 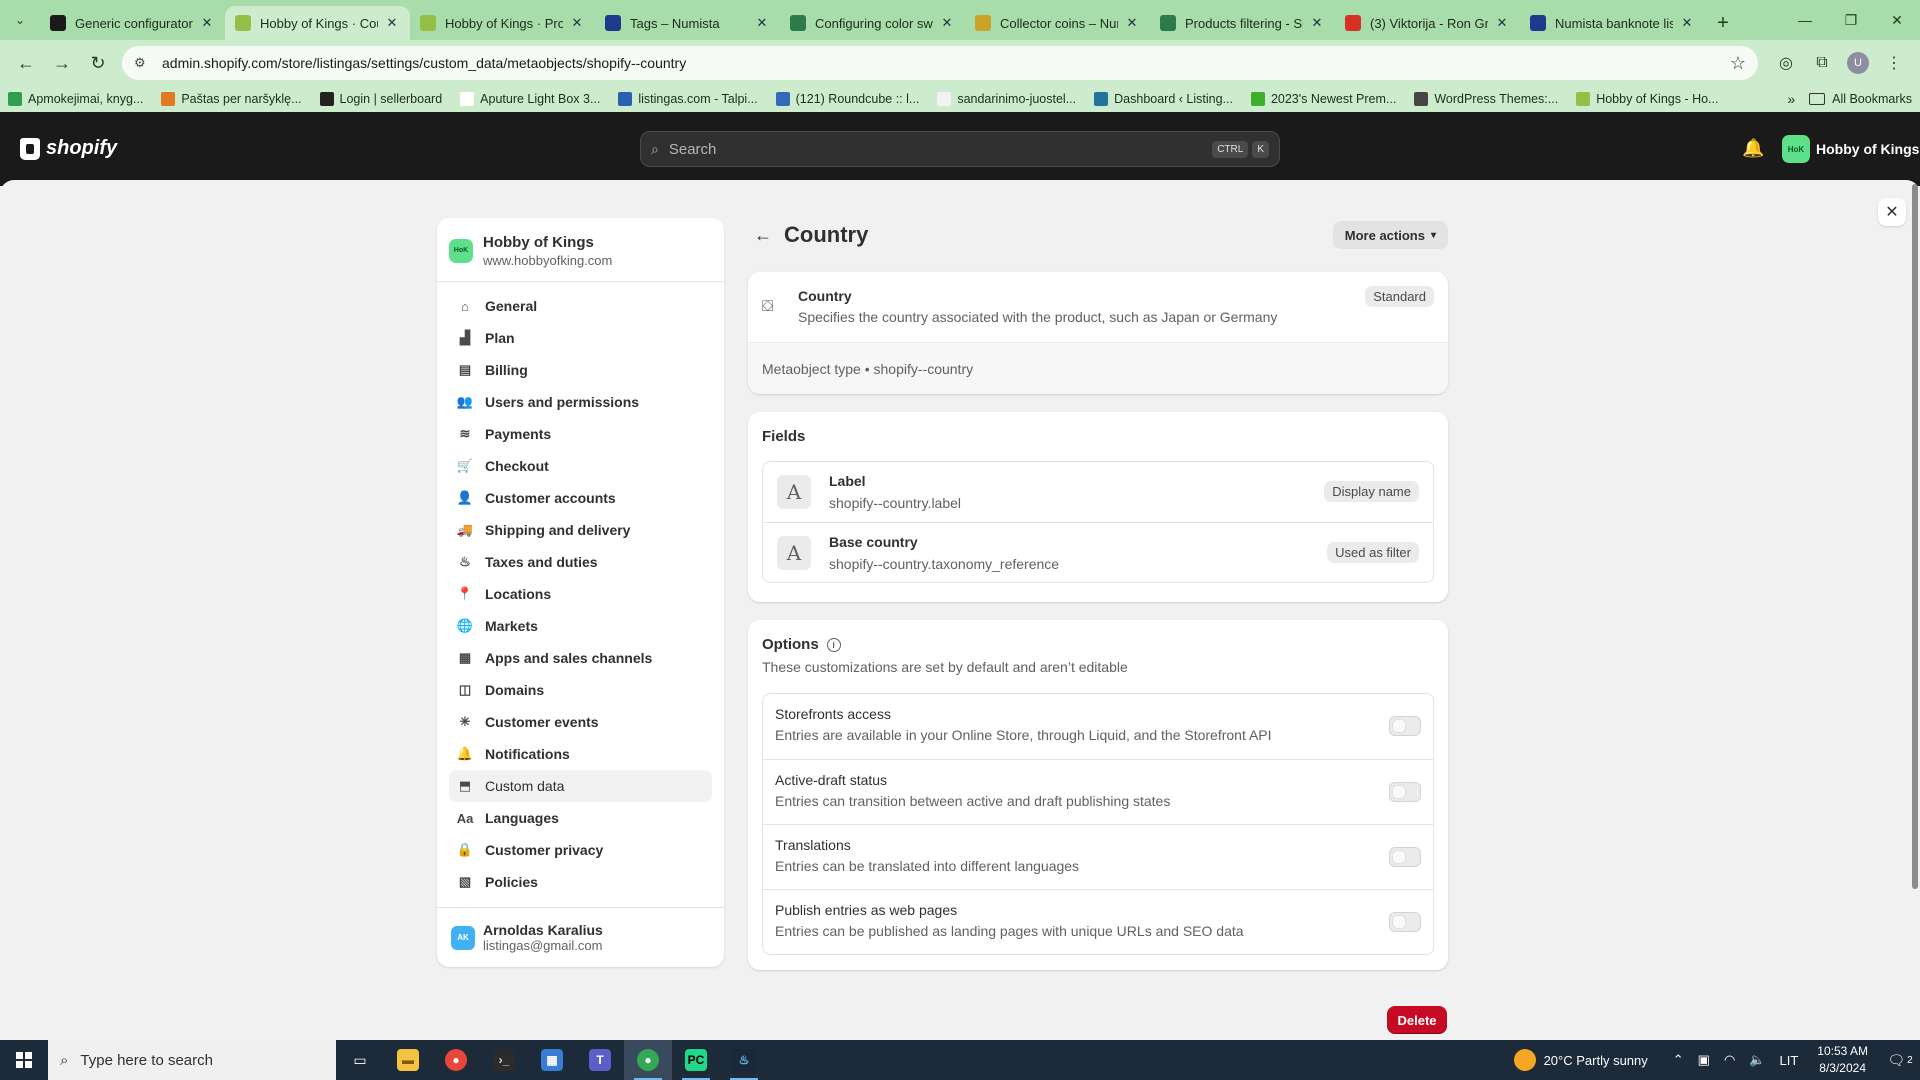 What do you see at coordinates (1860, 99) in the screenshot?
I see `all-bookmarks-button: All Bookmarks` at bounding box center [1860, 99].